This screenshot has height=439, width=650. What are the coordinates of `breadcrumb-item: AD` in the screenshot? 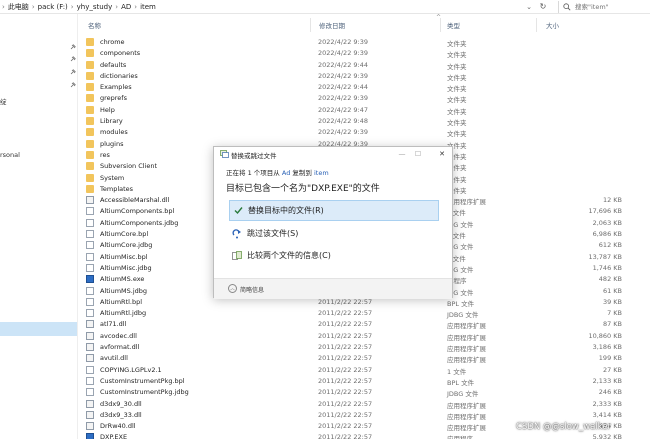 It's located at (126, 7).